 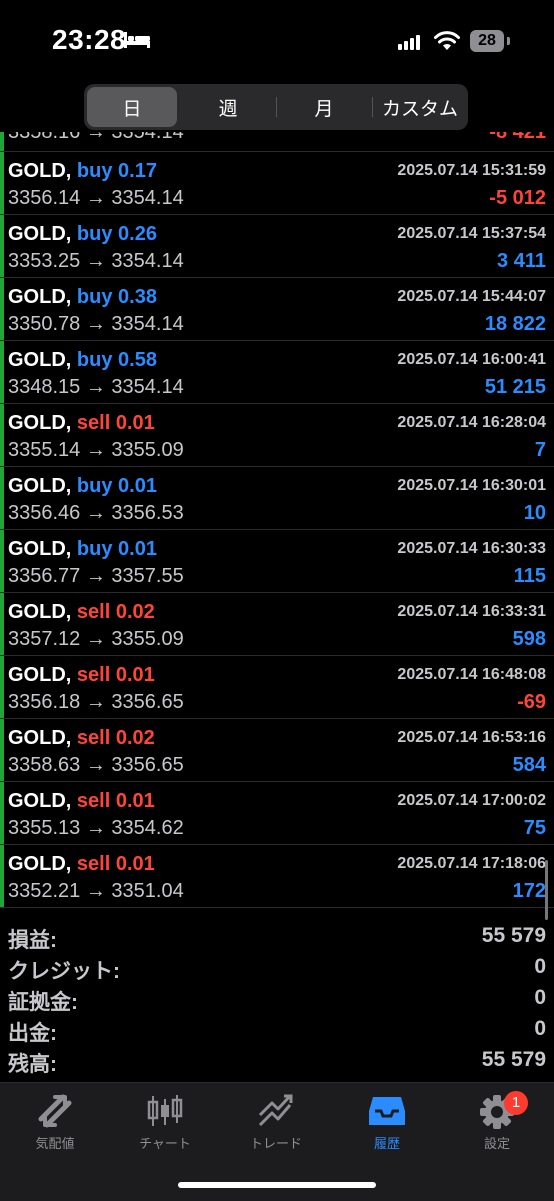 I want to click on trade-symbol: GOLD, buy 0.58, so click(x=82, y=360).